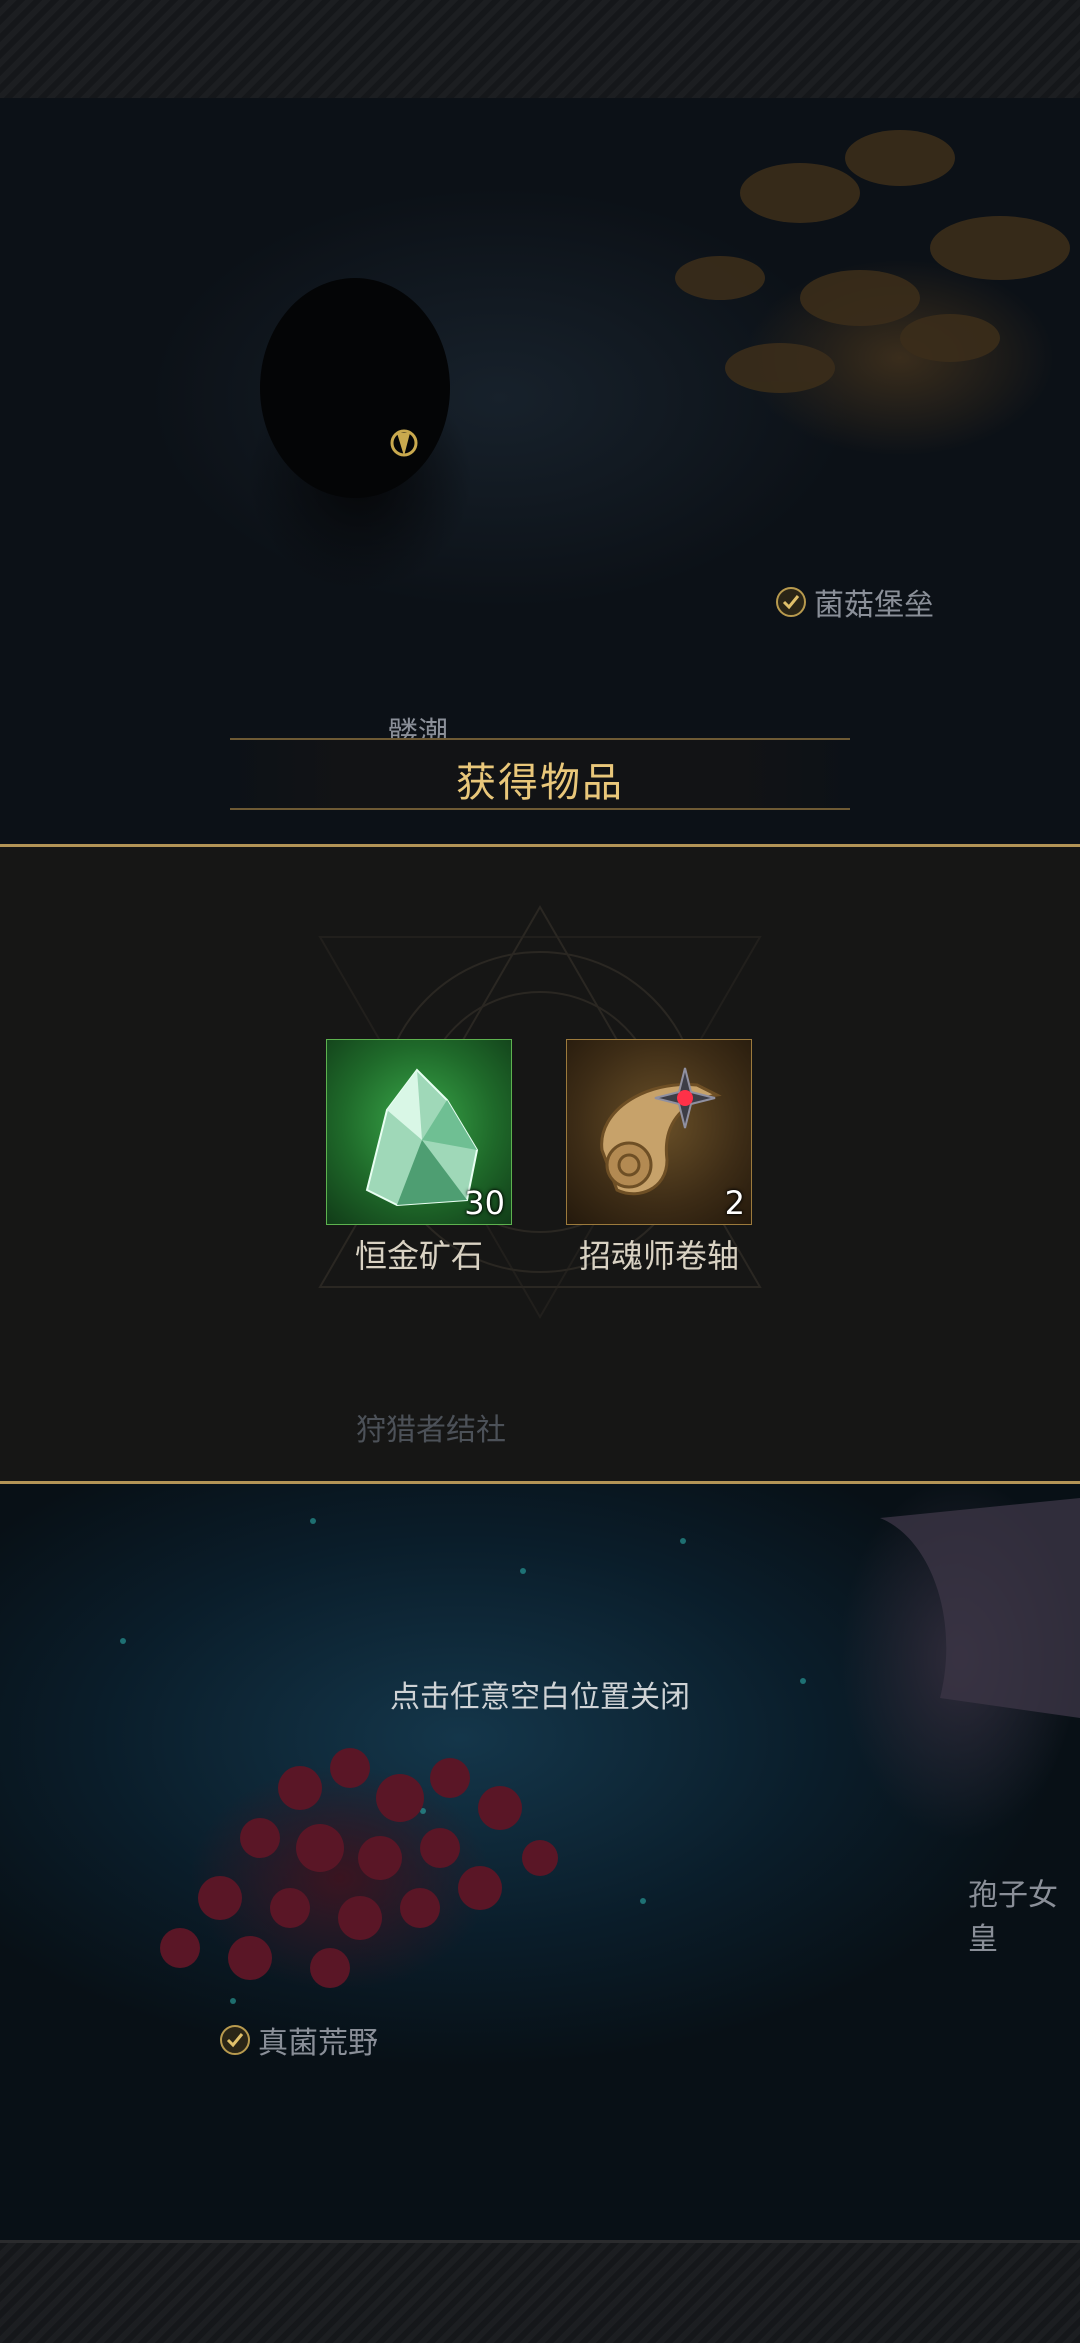 Image resolution: width=1080 pixels, height=2343 pixels. What do you see at coordinates (1024, 1914) in the screenshot?
I see `map-label-spore-queen: 孢子女皇` at bounding box center [1024, 1914].